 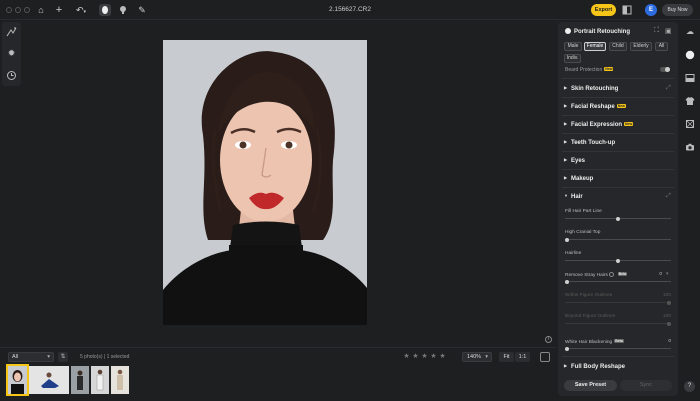 What do you see at coordinates (660, 274) in the screenshot?
I see `remove-stray-hairs-value: 0` at bounding box center [660, 274].